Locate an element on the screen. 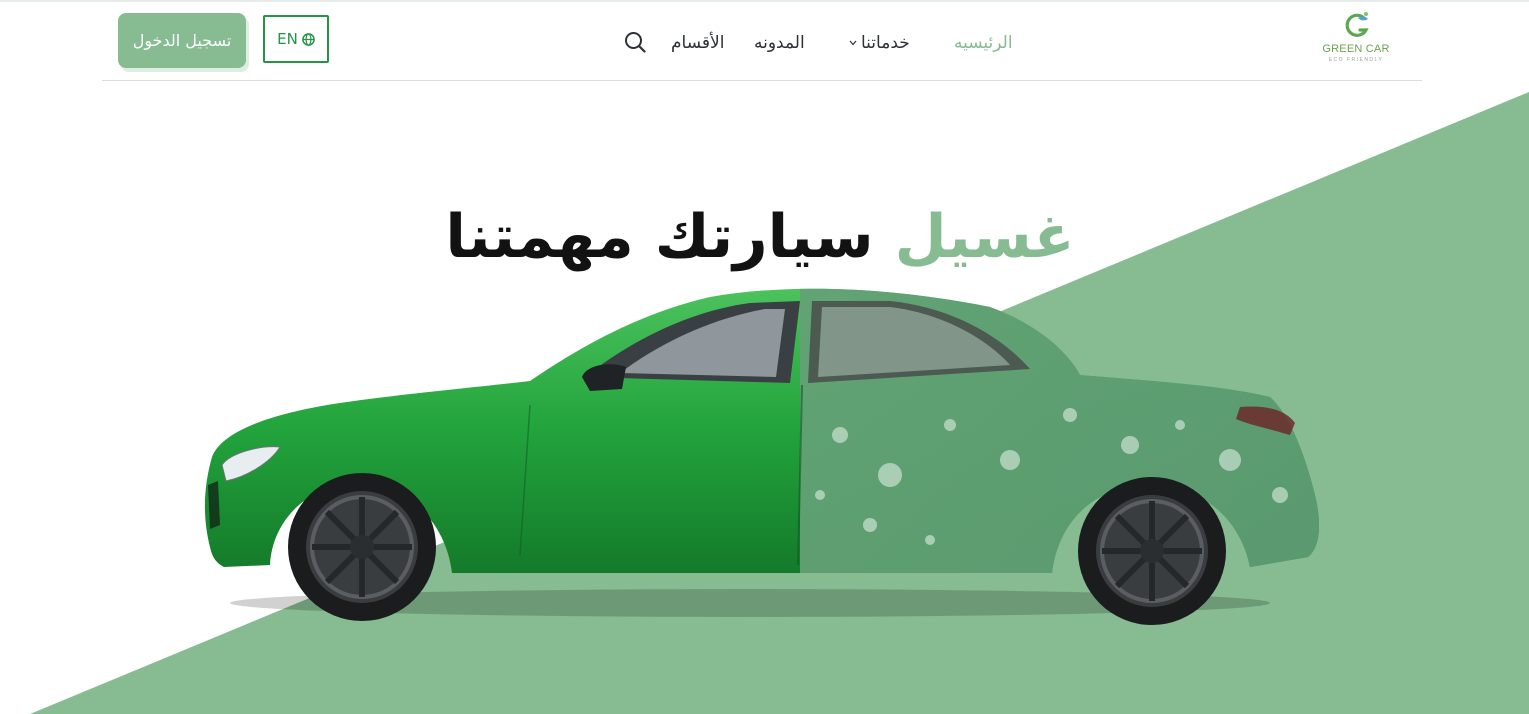 Image resolution: width=1529 pixels, height=714 pixels. logo-title: GREEN CAR is located at coordinates (1356, 49).